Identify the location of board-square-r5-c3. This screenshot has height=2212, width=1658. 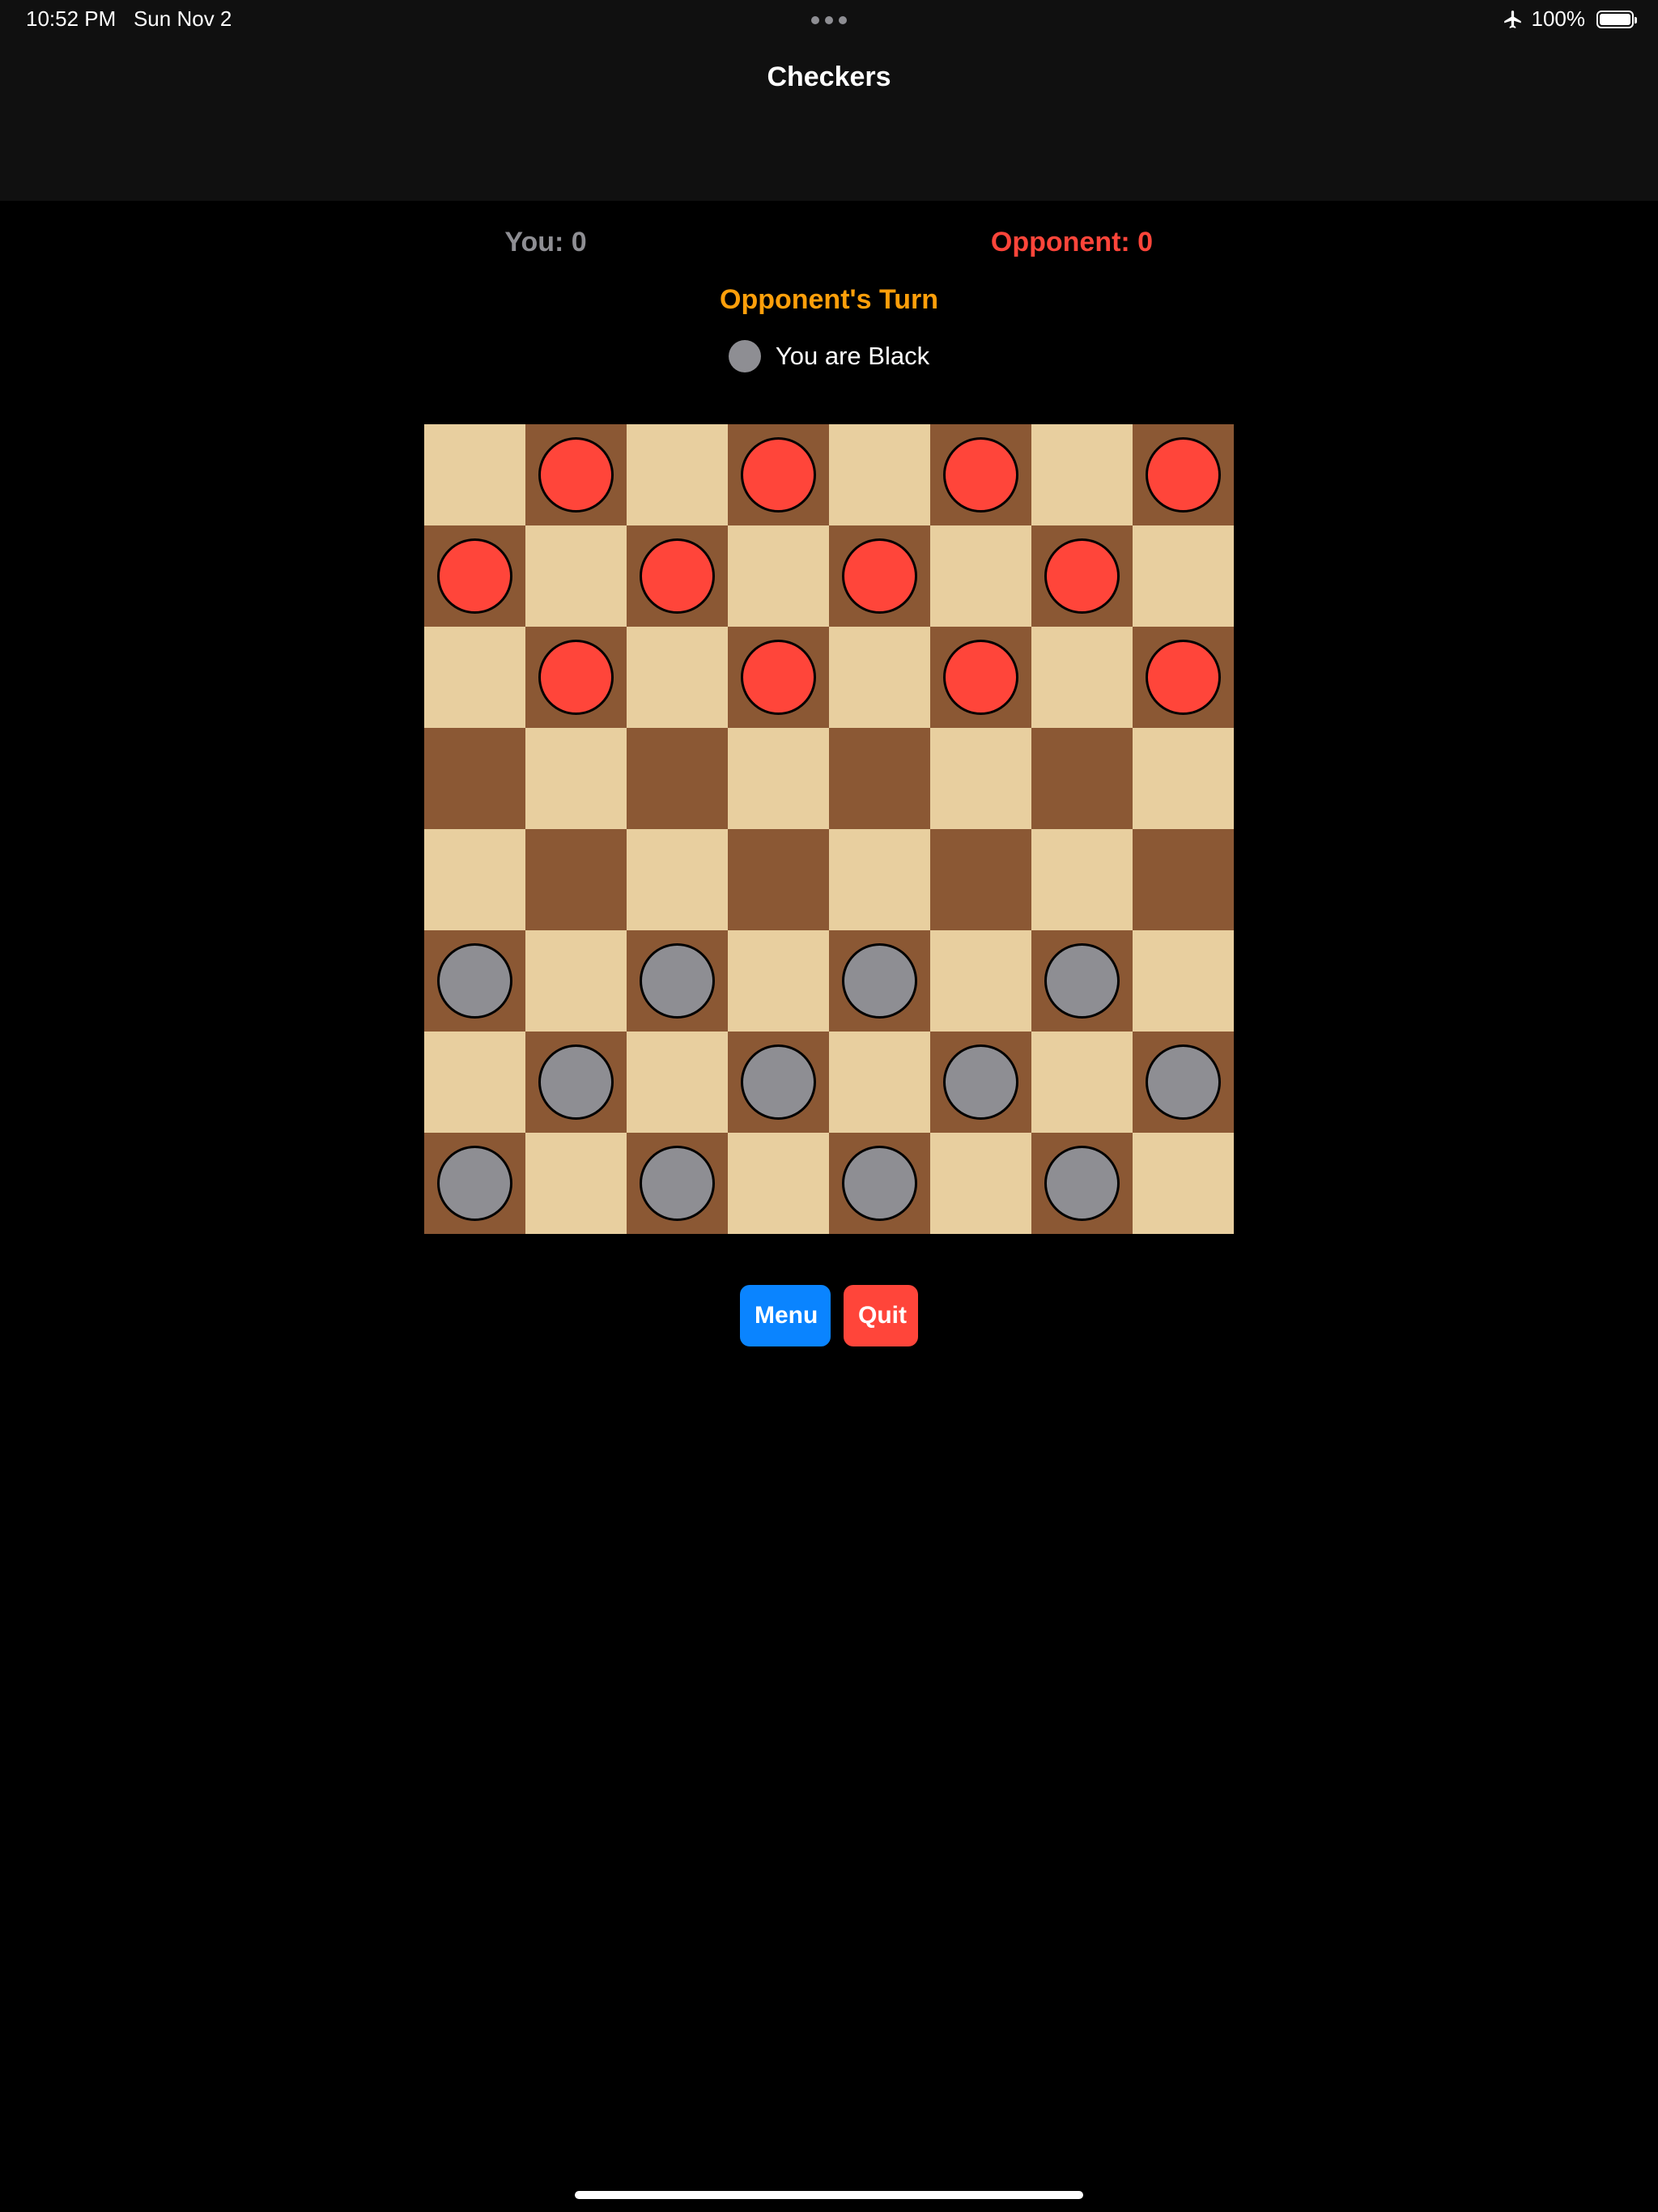
(677, 879).